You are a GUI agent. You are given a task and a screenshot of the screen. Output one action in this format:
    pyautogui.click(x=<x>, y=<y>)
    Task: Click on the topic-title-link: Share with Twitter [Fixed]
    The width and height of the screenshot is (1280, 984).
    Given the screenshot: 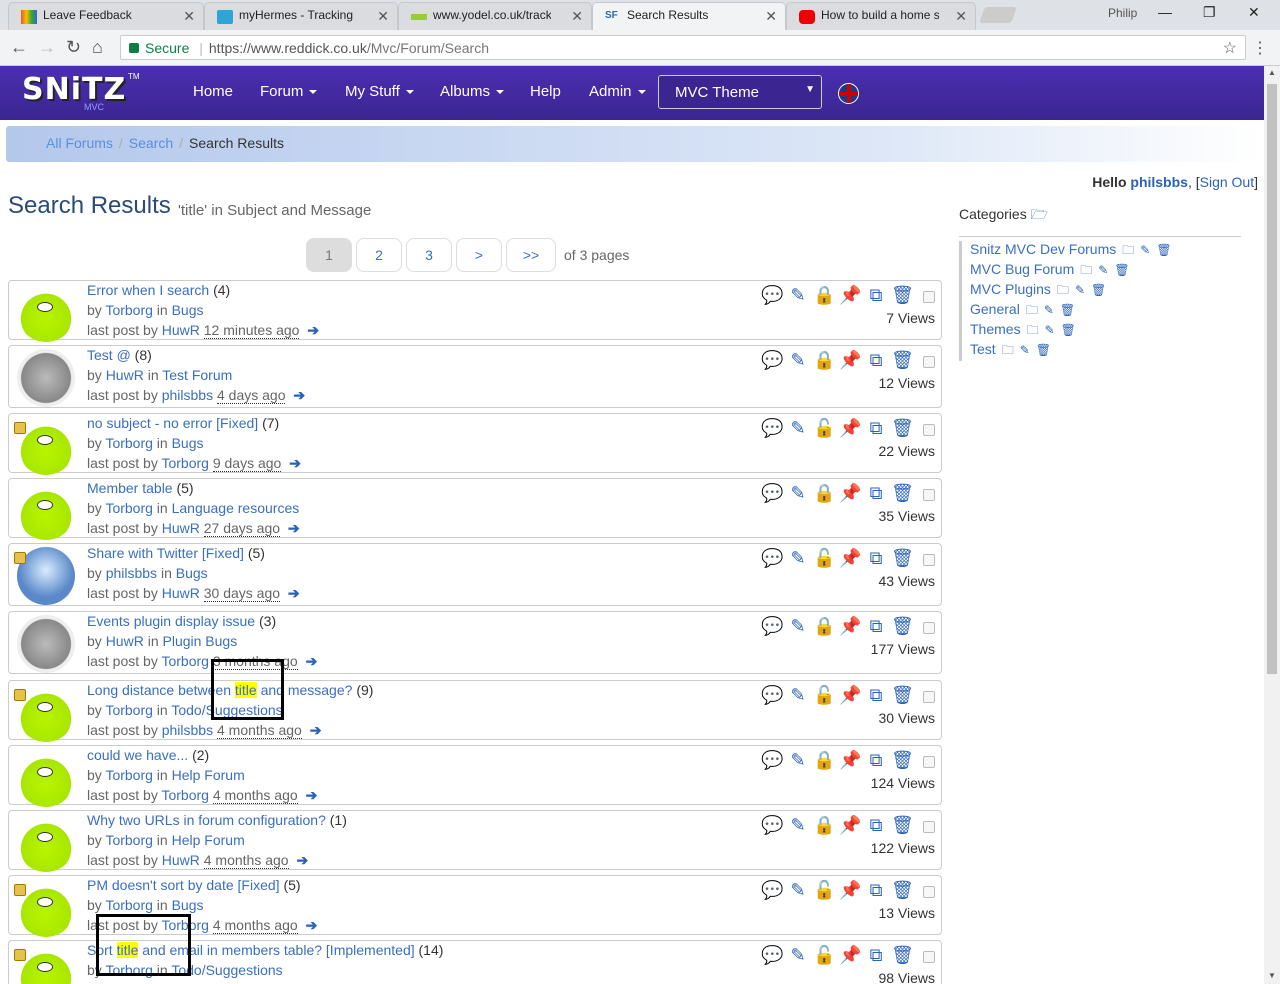 What is the action you would take?
    pyautogui.click(x=165, y=553)
    